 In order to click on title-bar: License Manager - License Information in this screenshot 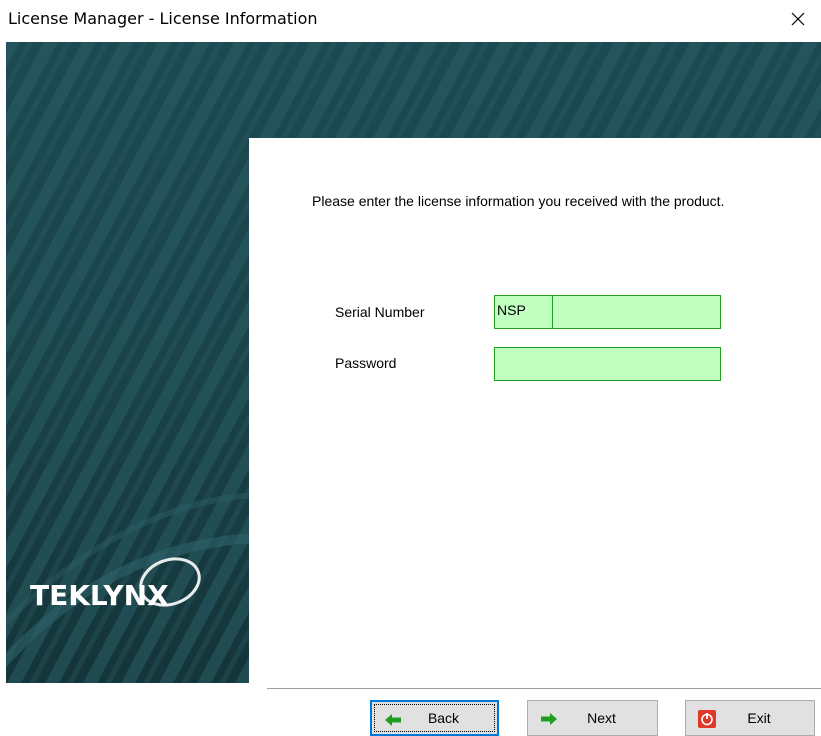, I will do `click(410, 19)`.